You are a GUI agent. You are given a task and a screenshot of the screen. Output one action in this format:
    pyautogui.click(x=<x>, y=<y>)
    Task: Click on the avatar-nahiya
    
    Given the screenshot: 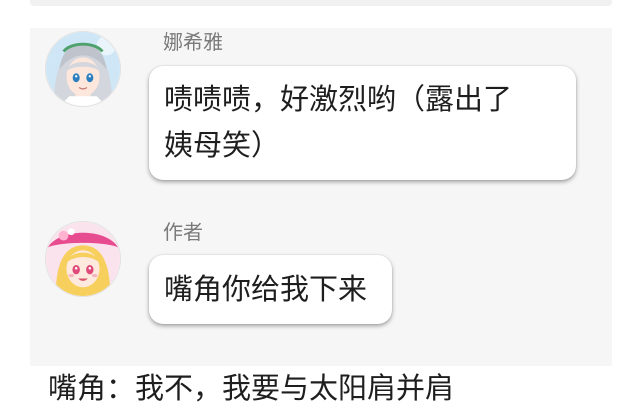 What is the action you would take?
    pyautogui.click(x=83, y=69)
    